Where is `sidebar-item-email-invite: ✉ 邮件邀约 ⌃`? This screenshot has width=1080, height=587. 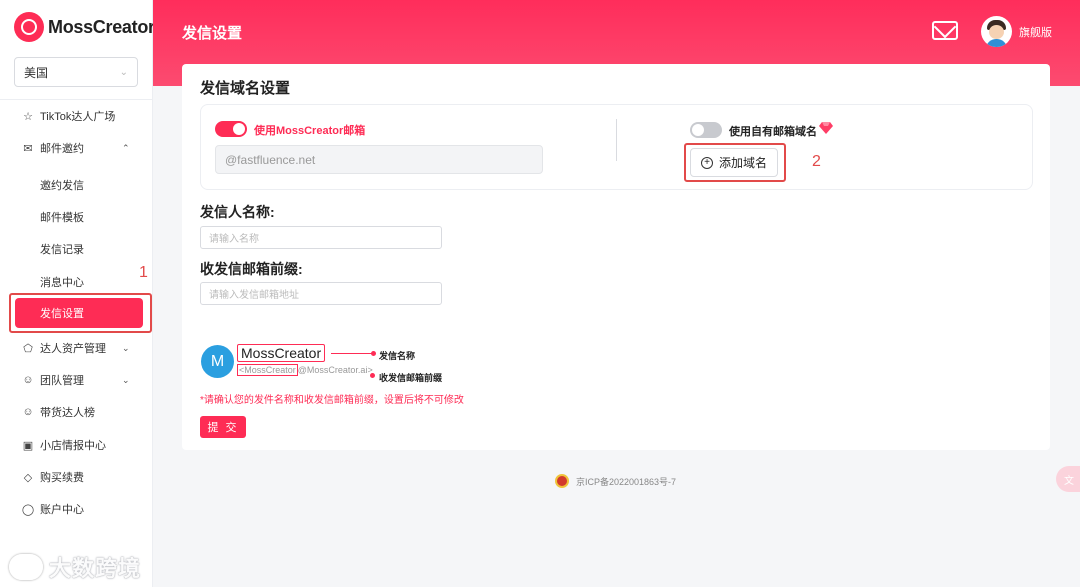
sidebar-item-email-invite: ✉ 邮件邀约 ⌃ is located at coordinates (75, 148).